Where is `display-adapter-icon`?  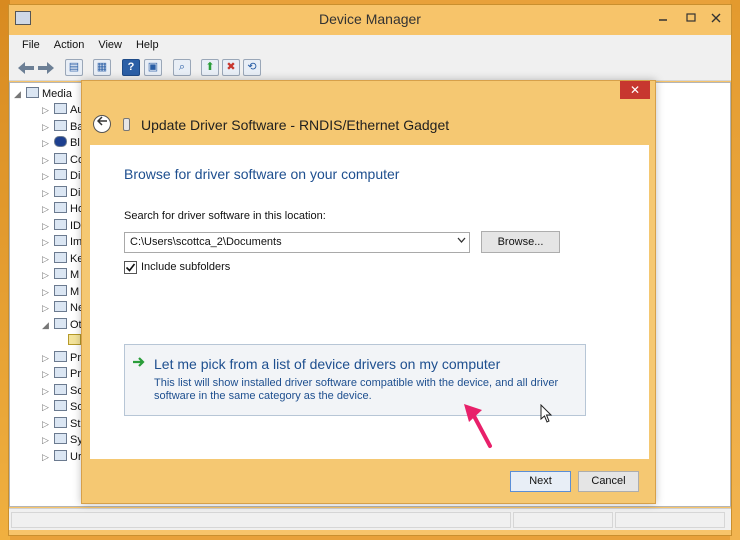 display-adapter-icon is located at coordinates (60, 191).